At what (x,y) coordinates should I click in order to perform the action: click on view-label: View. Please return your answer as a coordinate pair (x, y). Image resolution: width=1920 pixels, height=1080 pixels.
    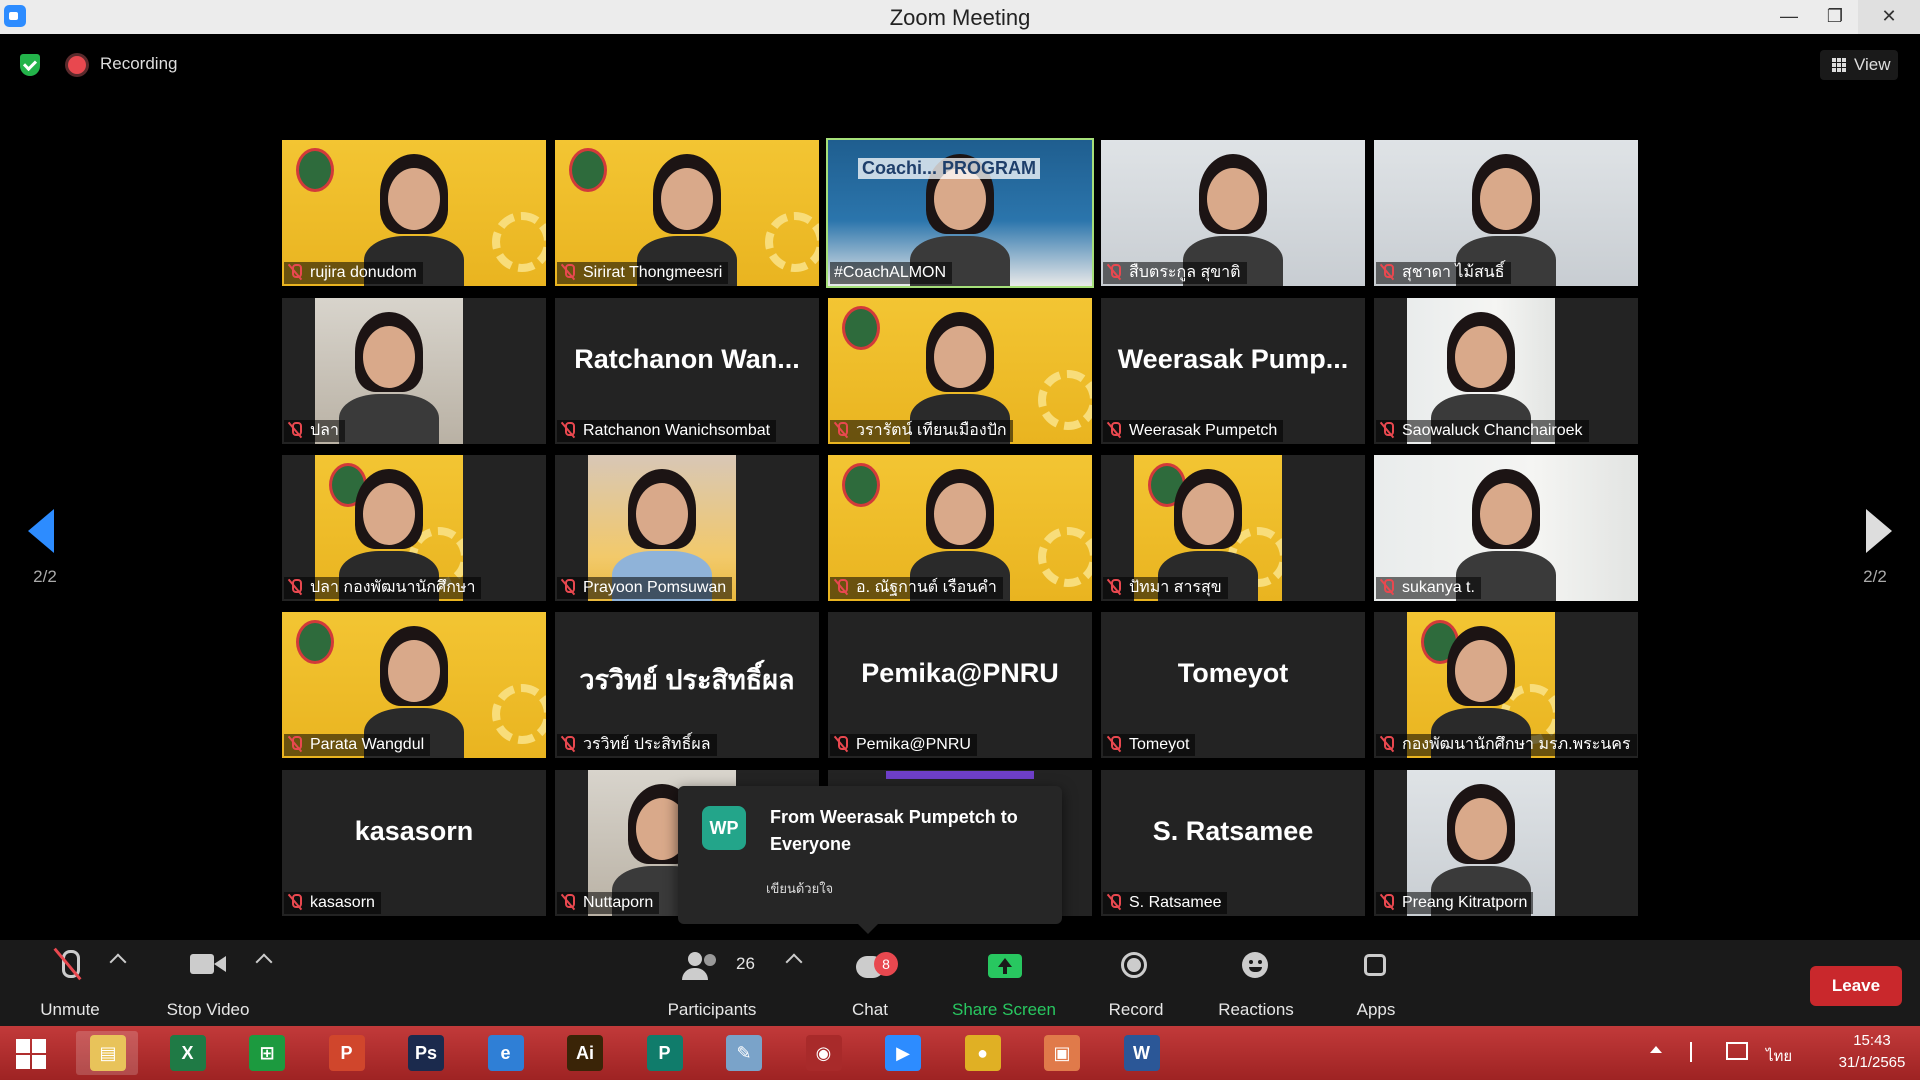
    Looking at the image, I should click on (1872, 64).